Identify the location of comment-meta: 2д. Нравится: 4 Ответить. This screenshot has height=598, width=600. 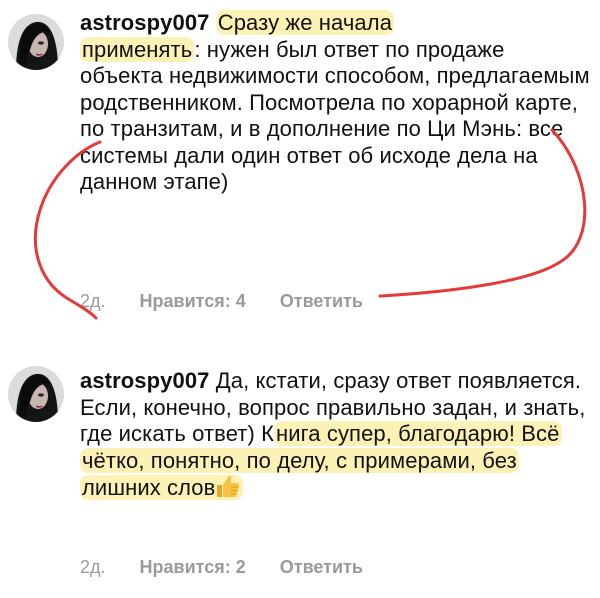
(221, 301).